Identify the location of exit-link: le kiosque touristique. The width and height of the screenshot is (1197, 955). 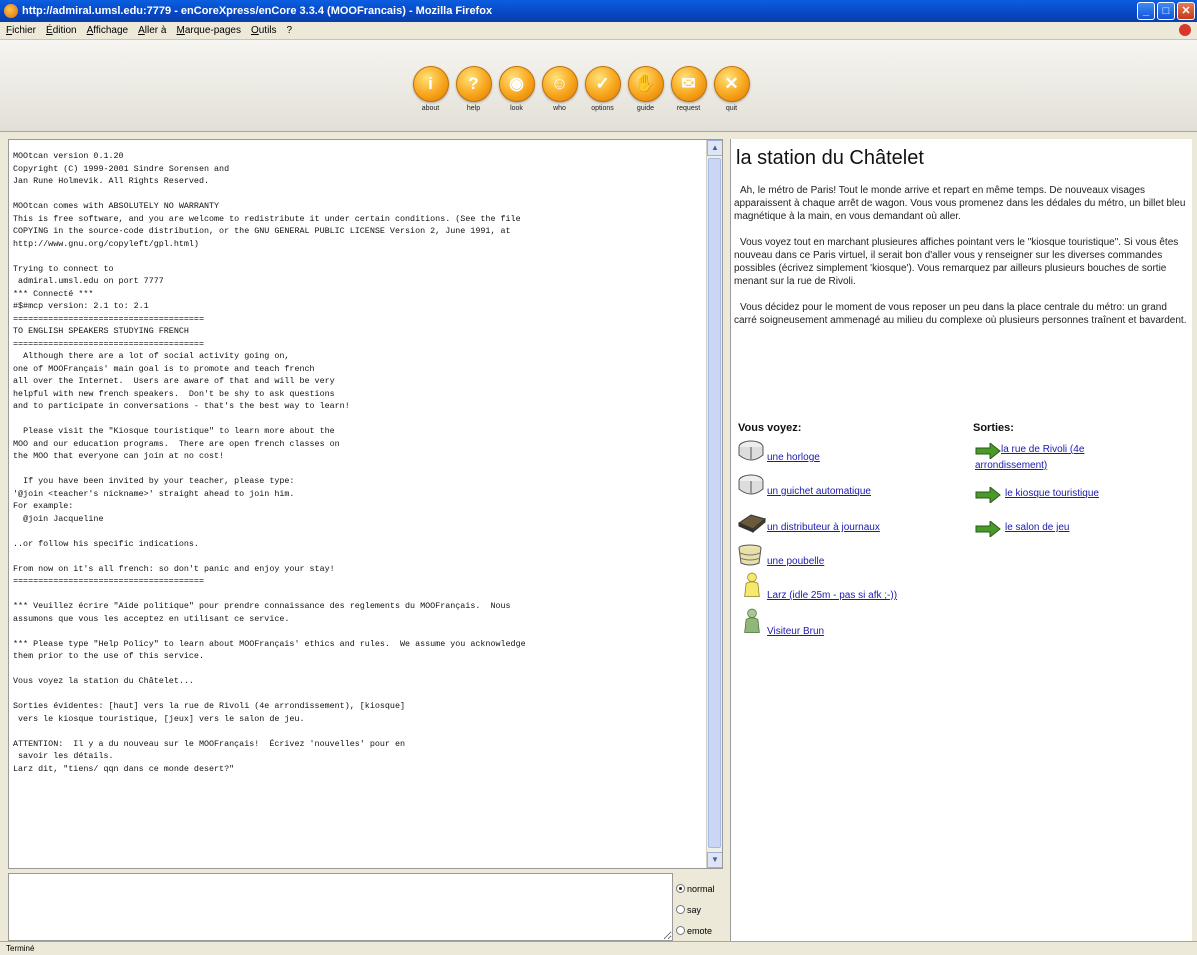
(1052, 493).